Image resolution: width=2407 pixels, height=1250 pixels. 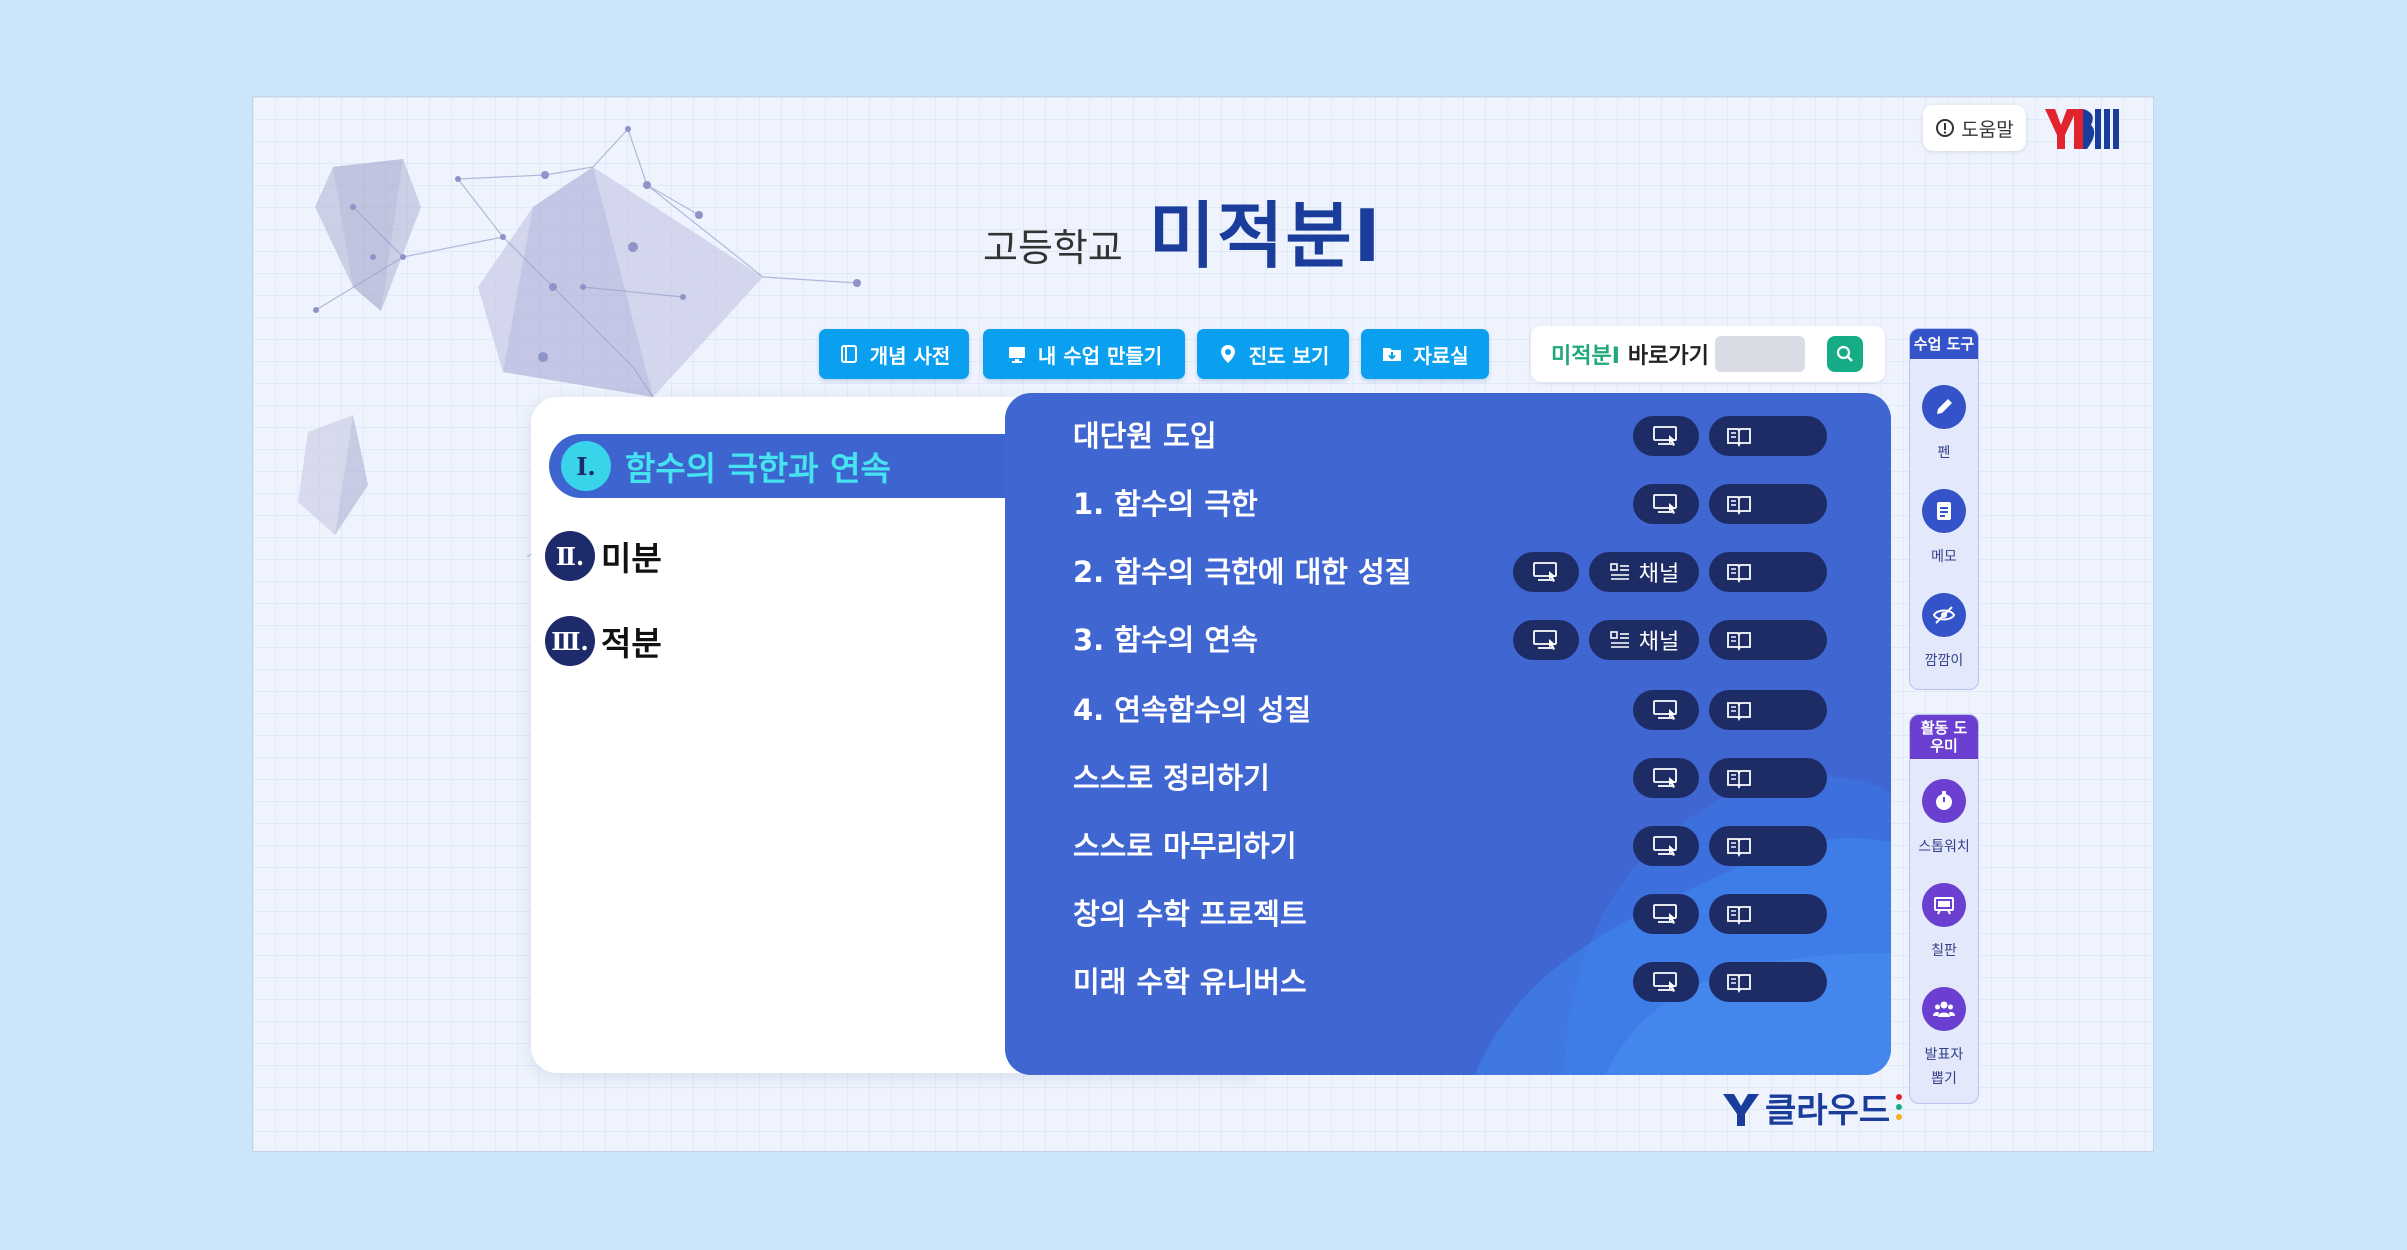 I want to click on concept-dictionary-button: 개념 사전, so click(x=894, y=354).